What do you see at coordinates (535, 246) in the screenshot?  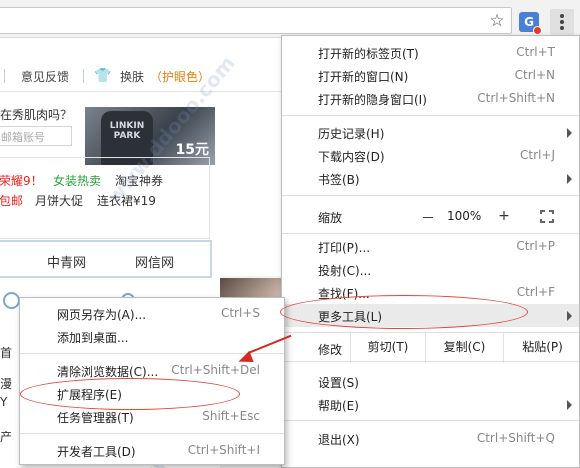 I see `menu-item-shortcut: Ctrl+P` at bounding box center [535, 246].